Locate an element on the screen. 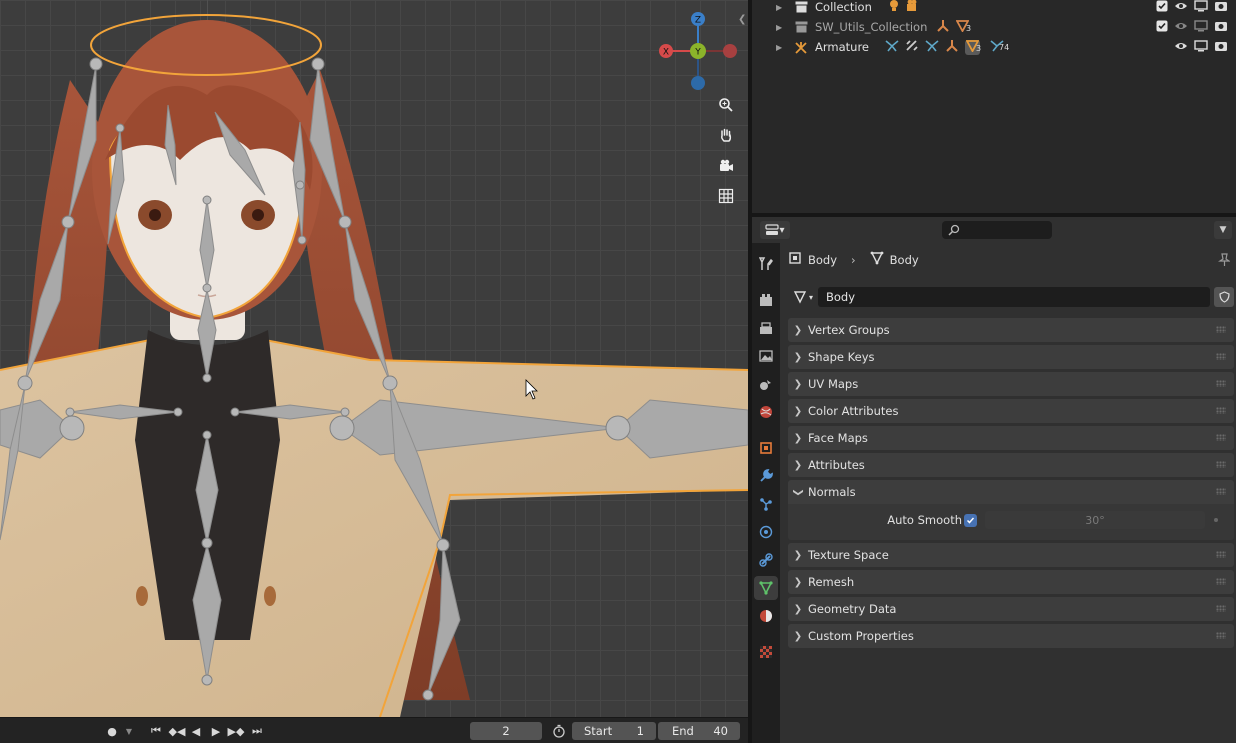  jump-end-icon: ⏭ is located at coordinates (257, 731).